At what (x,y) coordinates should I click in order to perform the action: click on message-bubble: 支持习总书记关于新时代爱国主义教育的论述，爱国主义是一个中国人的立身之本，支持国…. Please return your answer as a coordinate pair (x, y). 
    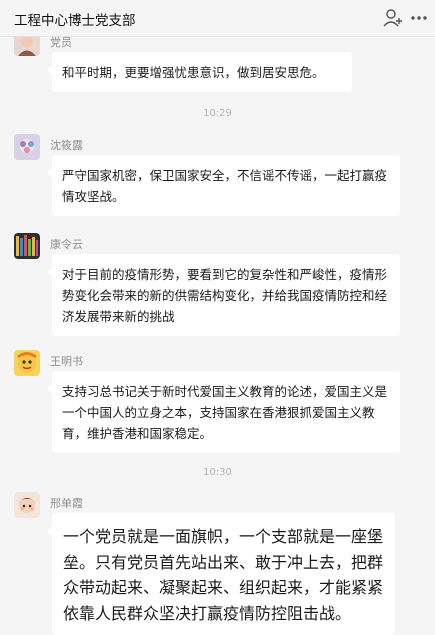
    Looking at the image, I should click on (223, 412).